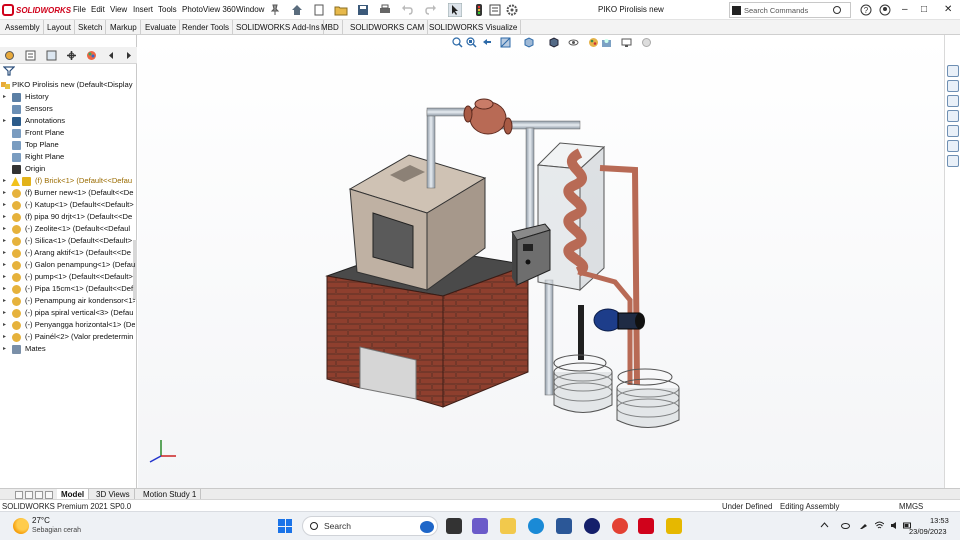  Describe the element at coordinates (49, 495) in the screenshot. I see `nav-last-icon` at that location.